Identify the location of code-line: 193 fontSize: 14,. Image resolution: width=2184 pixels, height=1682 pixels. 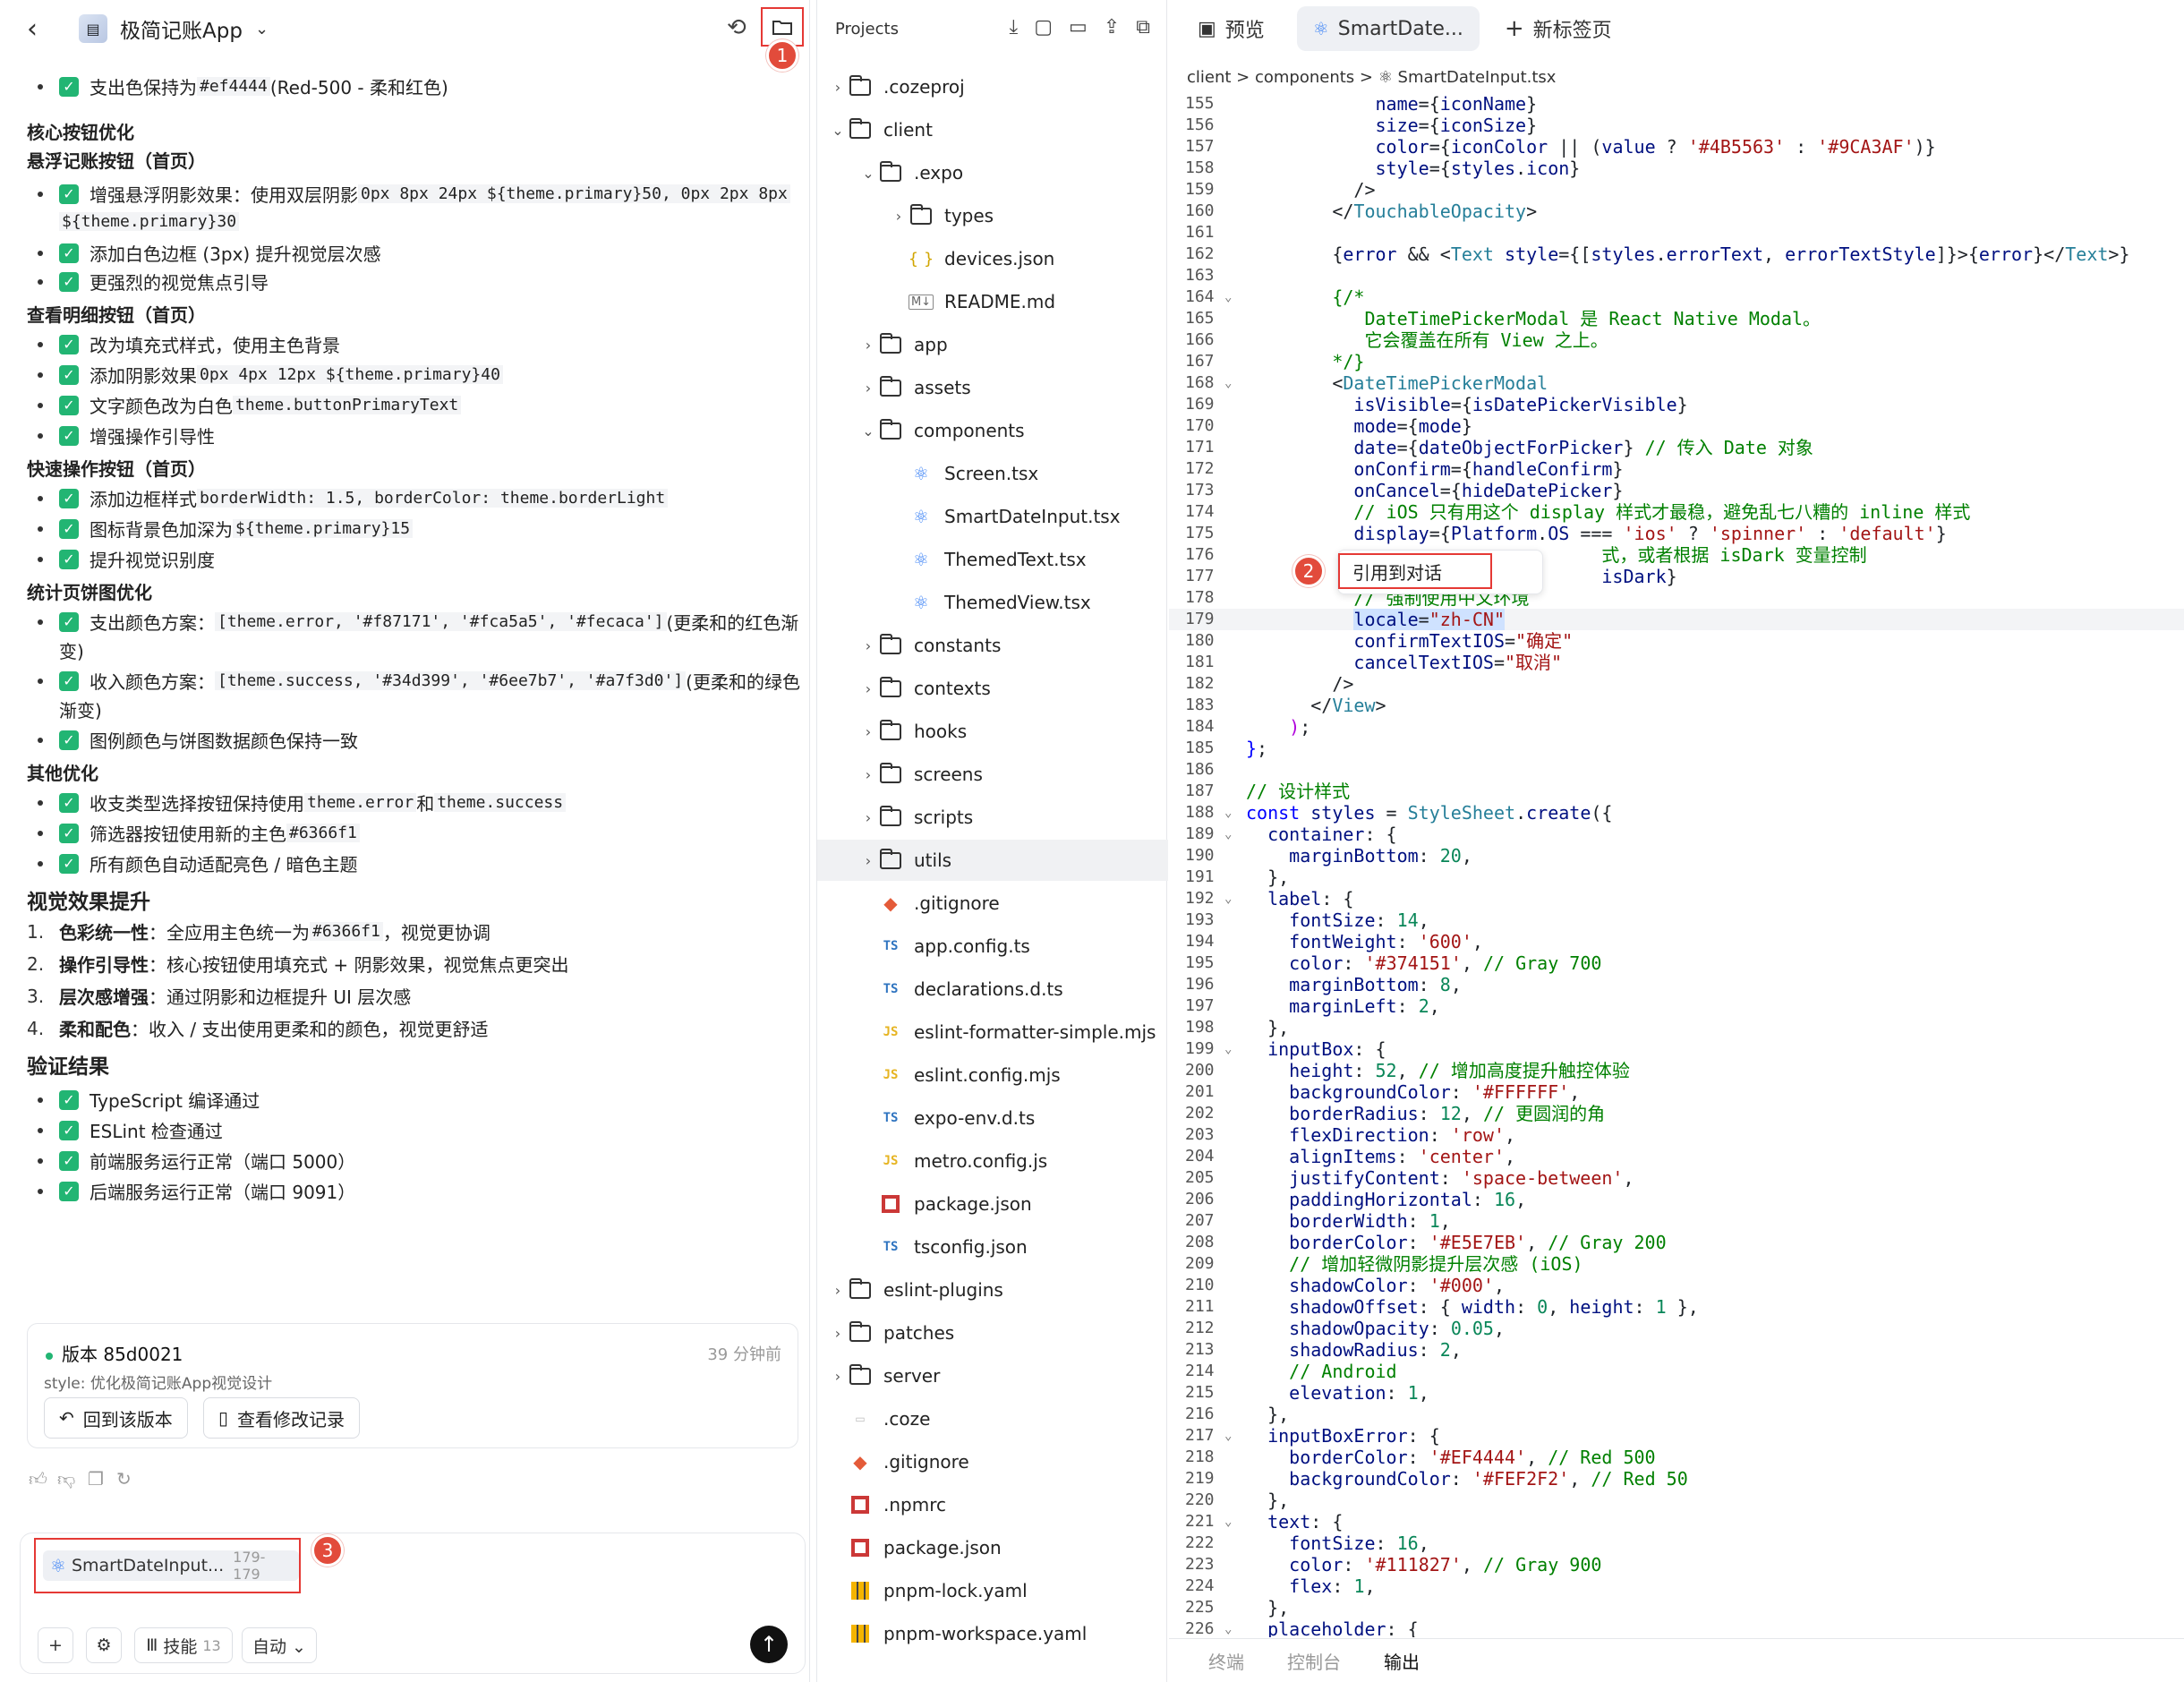
(1676, 920).